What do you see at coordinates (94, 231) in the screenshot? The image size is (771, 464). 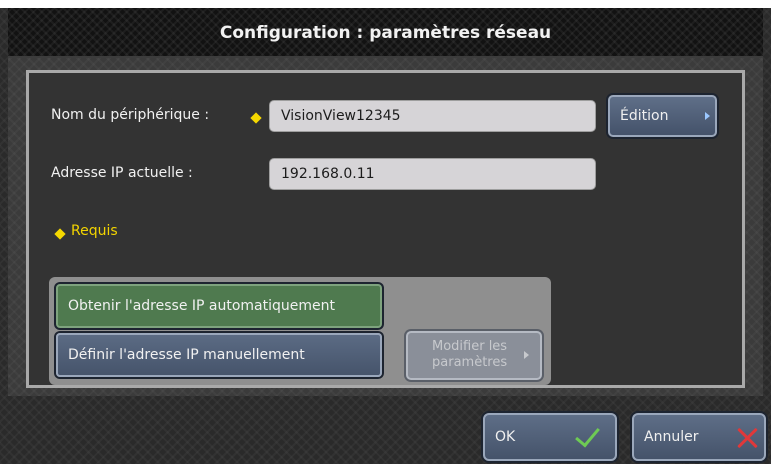 I see `required-legend: Requis` at bounding box center [94, 231].